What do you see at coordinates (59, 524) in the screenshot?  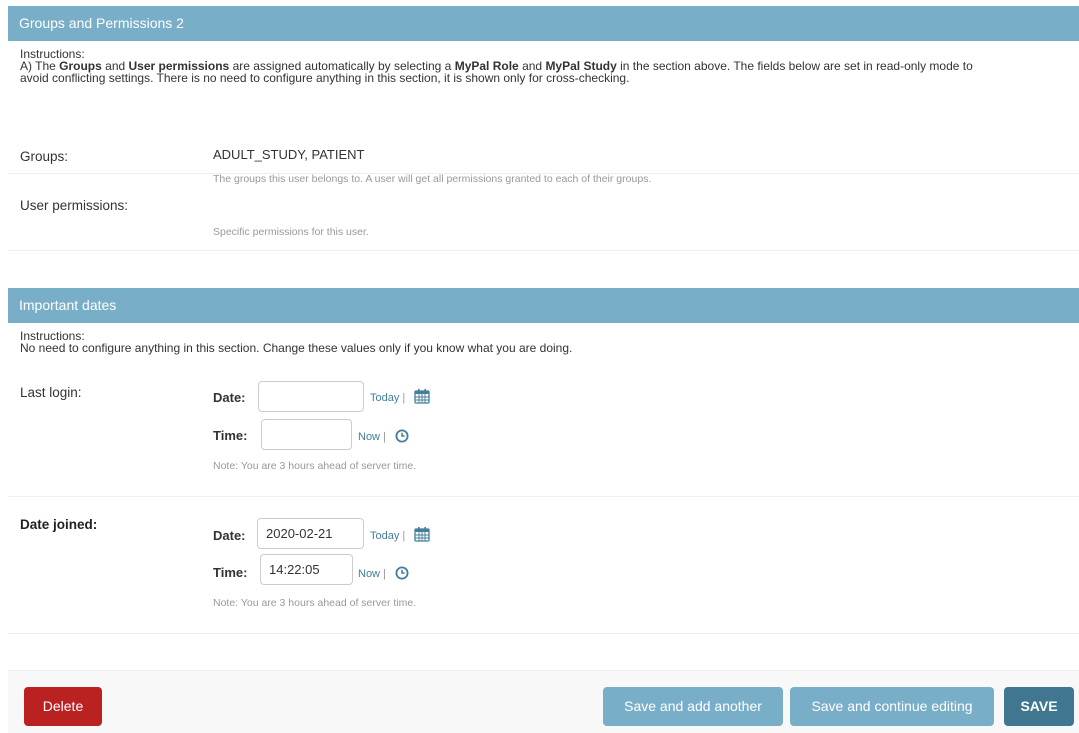 I see `date-joined-label: Date joined:` at bounding box center [59, 524].